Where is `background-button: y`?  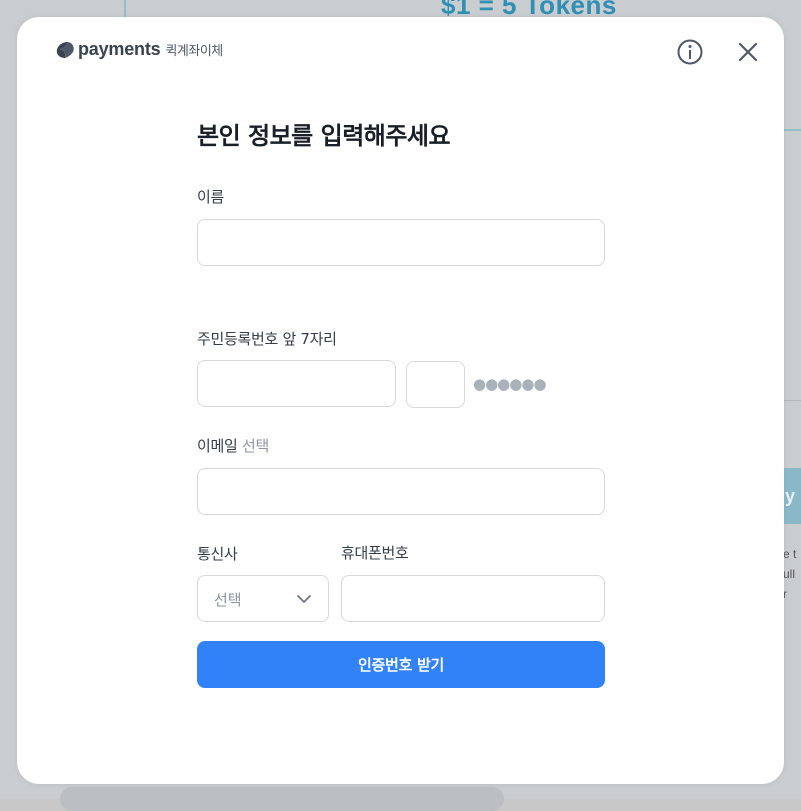
background-button: y is located at coordinates (792, 496).